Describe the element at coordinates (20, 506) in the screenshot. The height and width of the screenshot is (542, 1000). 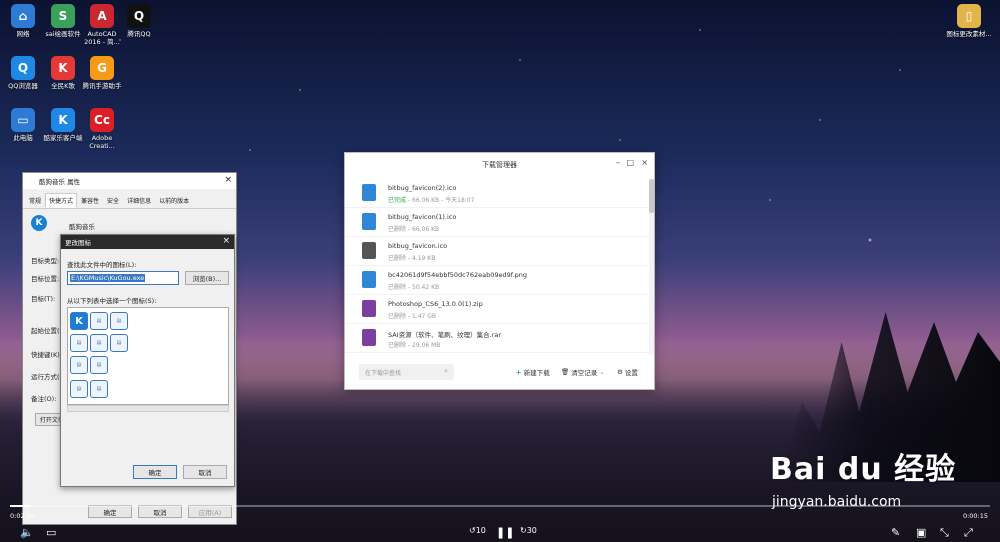
I see `progress-fill` at that location.